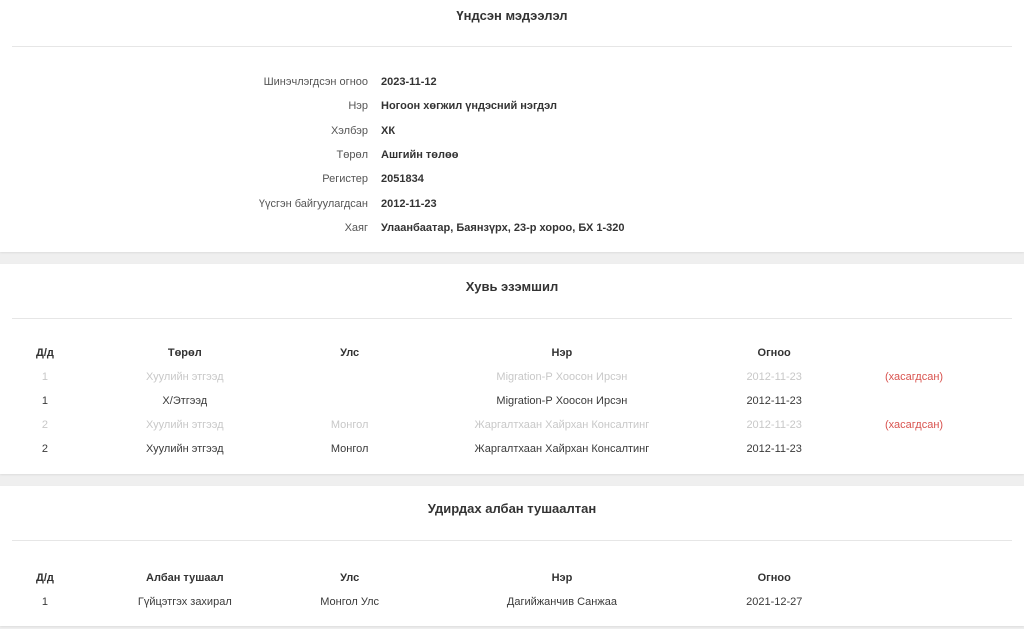 The width and height of the screenshot is (1024, 629). What do you see at coordinates (561, 602) in the screenshot?
I see `cell-name: Дагийжанчив Санжаа` at bounding box center [561, 602].